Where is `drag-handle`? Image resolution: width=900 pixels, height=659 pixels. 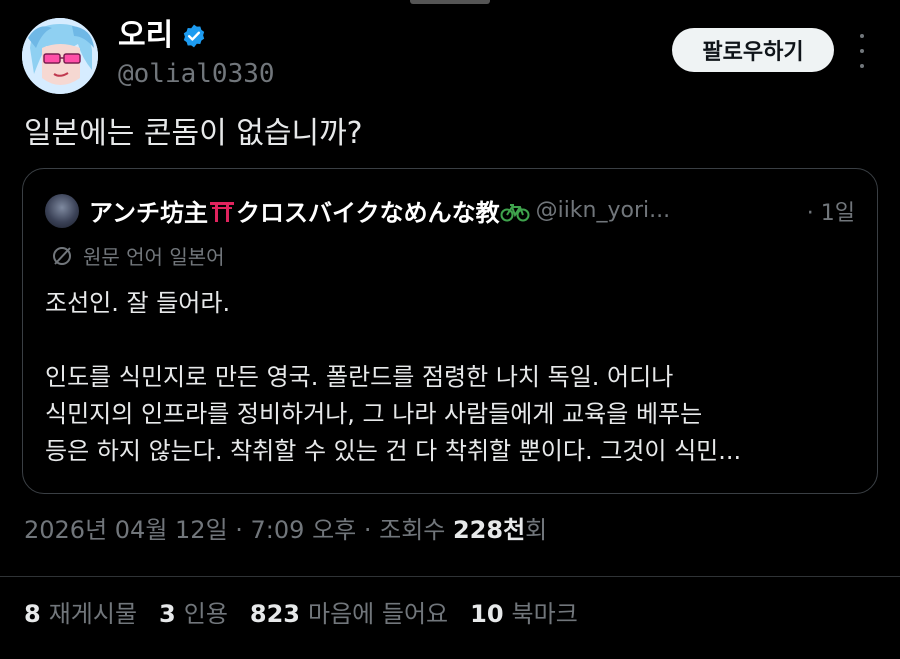
drag-handle is located at coordinates (450, 2).